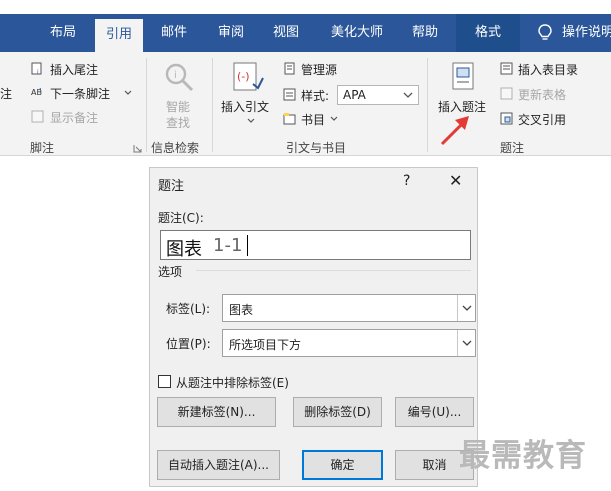 This screenshot has width=611, height=491. What do you see at coordinates (289, 68) in the screenshot?
I see `manage-sources-icon` at bounding box center [289, 68].